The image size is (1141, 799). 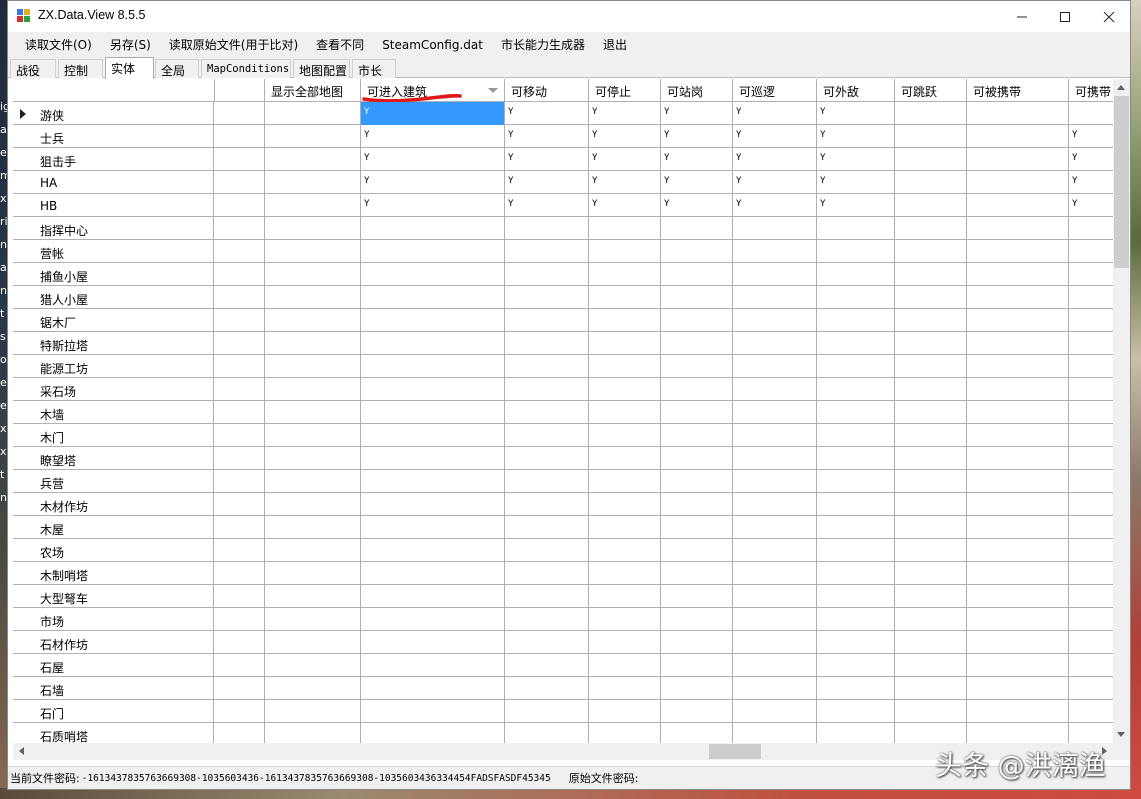 What do you see at coordinates (113, 136) in the screenshot?
I see `row-header: 士兵` at bounding box center [113, 136].